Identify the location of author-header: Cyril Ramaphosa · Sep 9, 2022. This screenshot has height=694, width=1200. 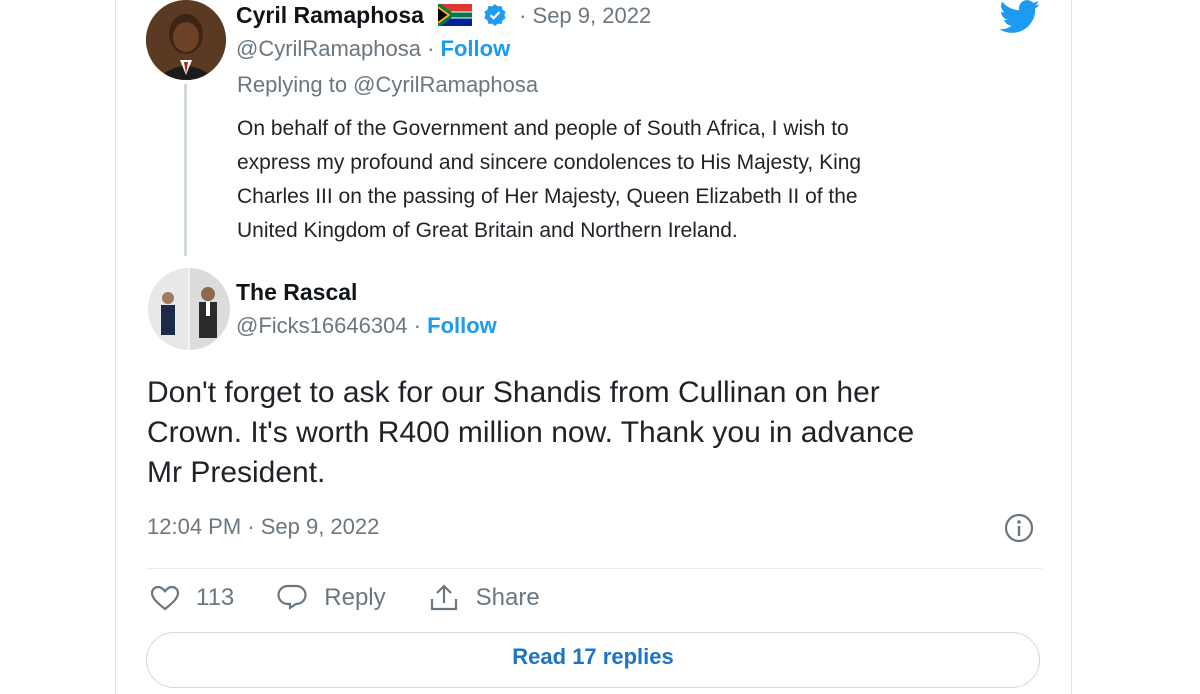
(443, 15).